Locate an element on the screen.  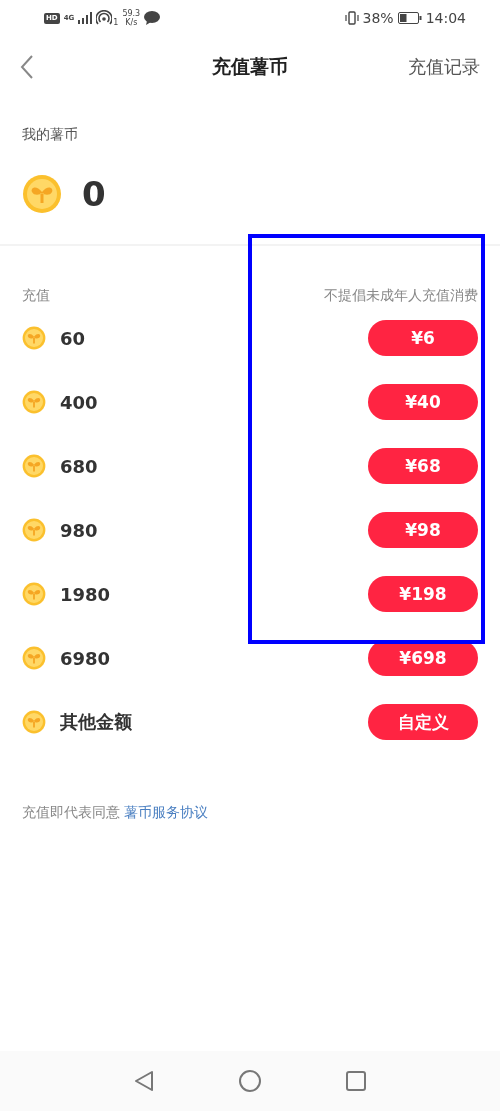
agreement-link: 薯币服务协议 is located at coordinates (166, 812).